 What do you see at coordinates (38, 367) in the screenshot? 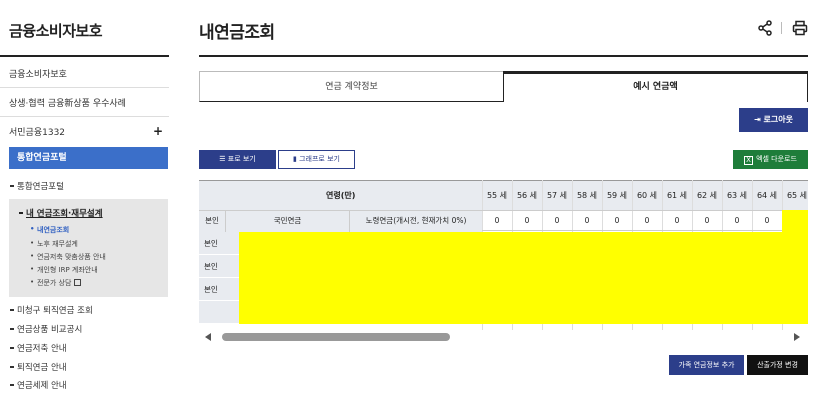
I see `sidebar-item-retirement: 퇴직연금 안내` at bounding box center [38, 367].